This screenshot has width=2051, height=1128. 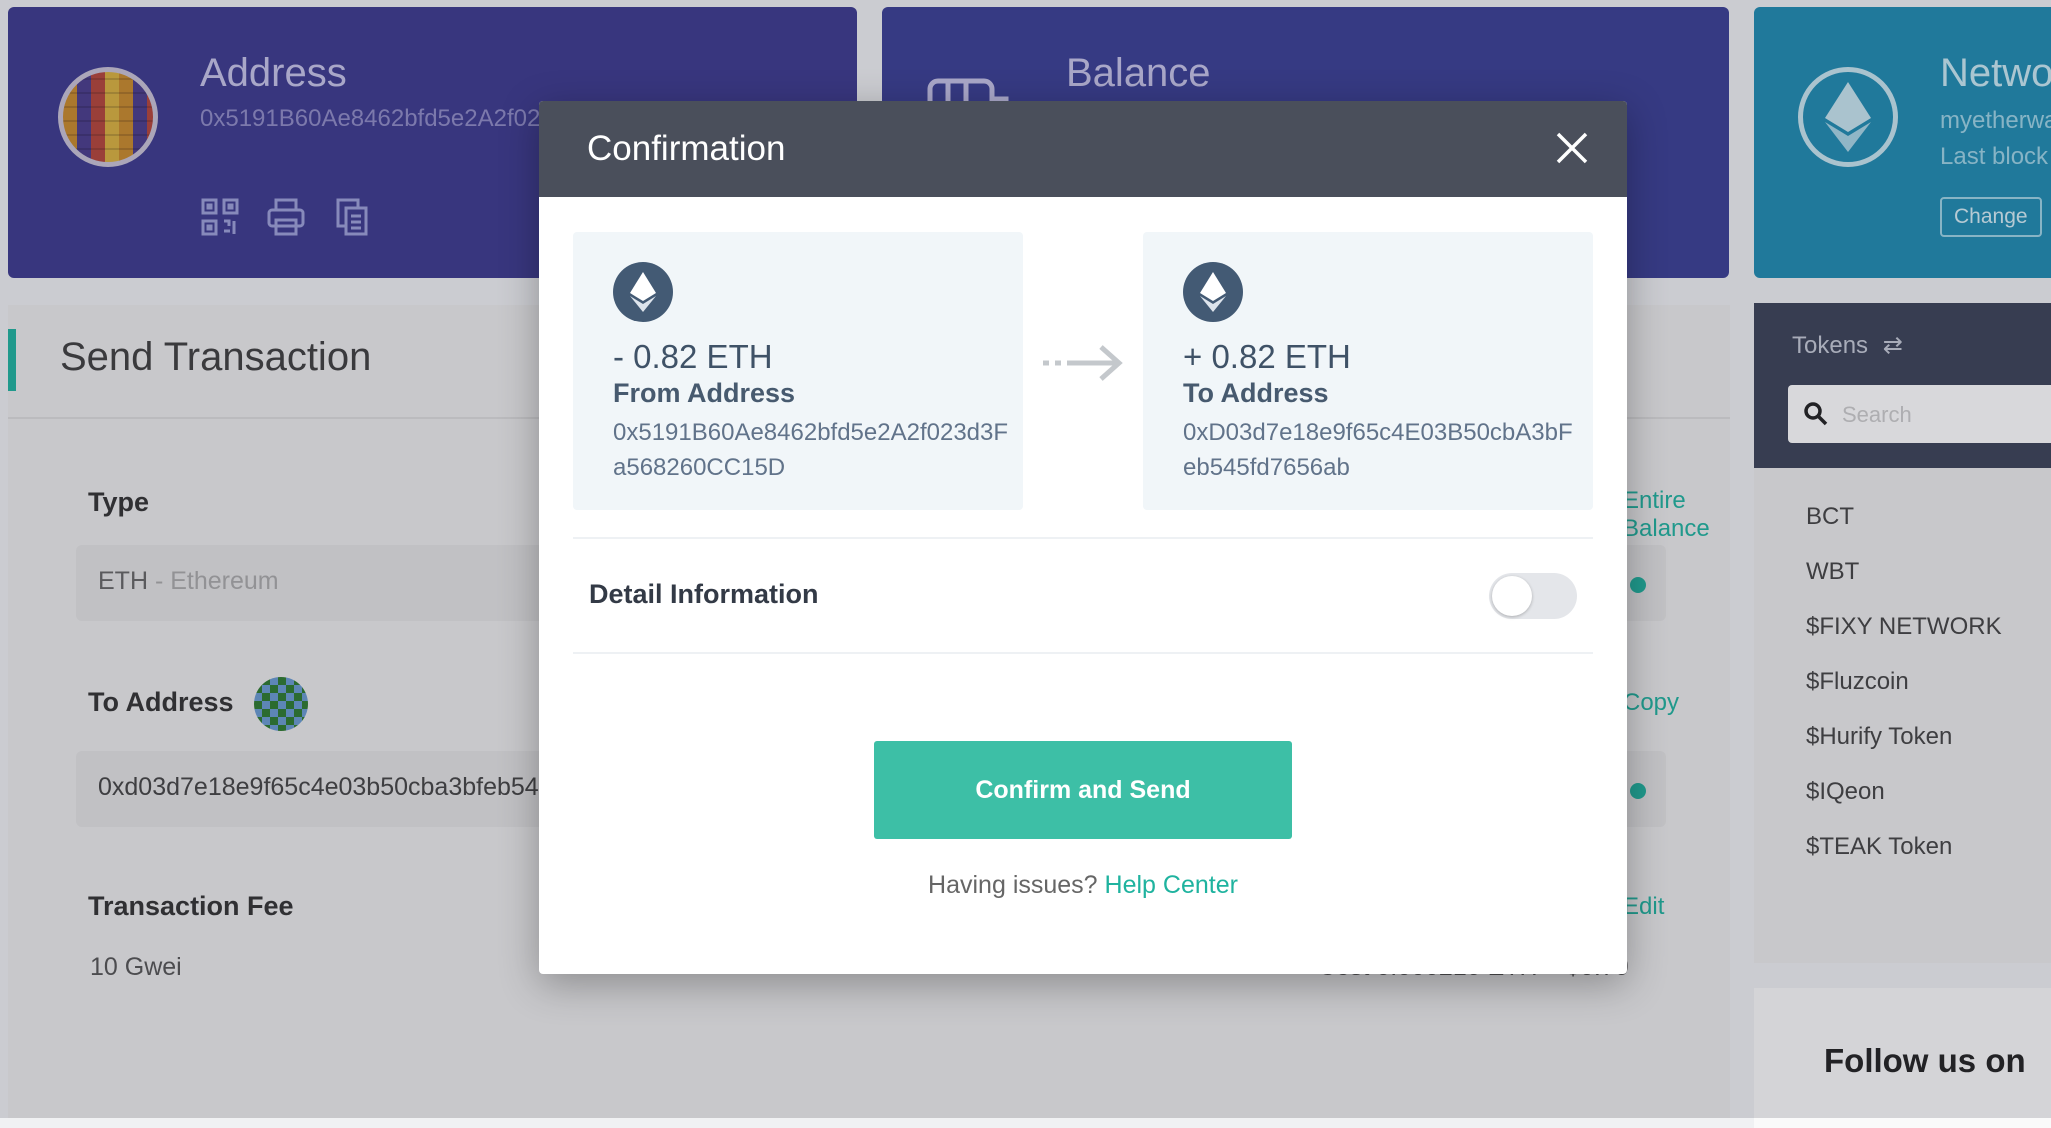 I want to click on help-center-link: Help Center, so click(x=1171, y=885).